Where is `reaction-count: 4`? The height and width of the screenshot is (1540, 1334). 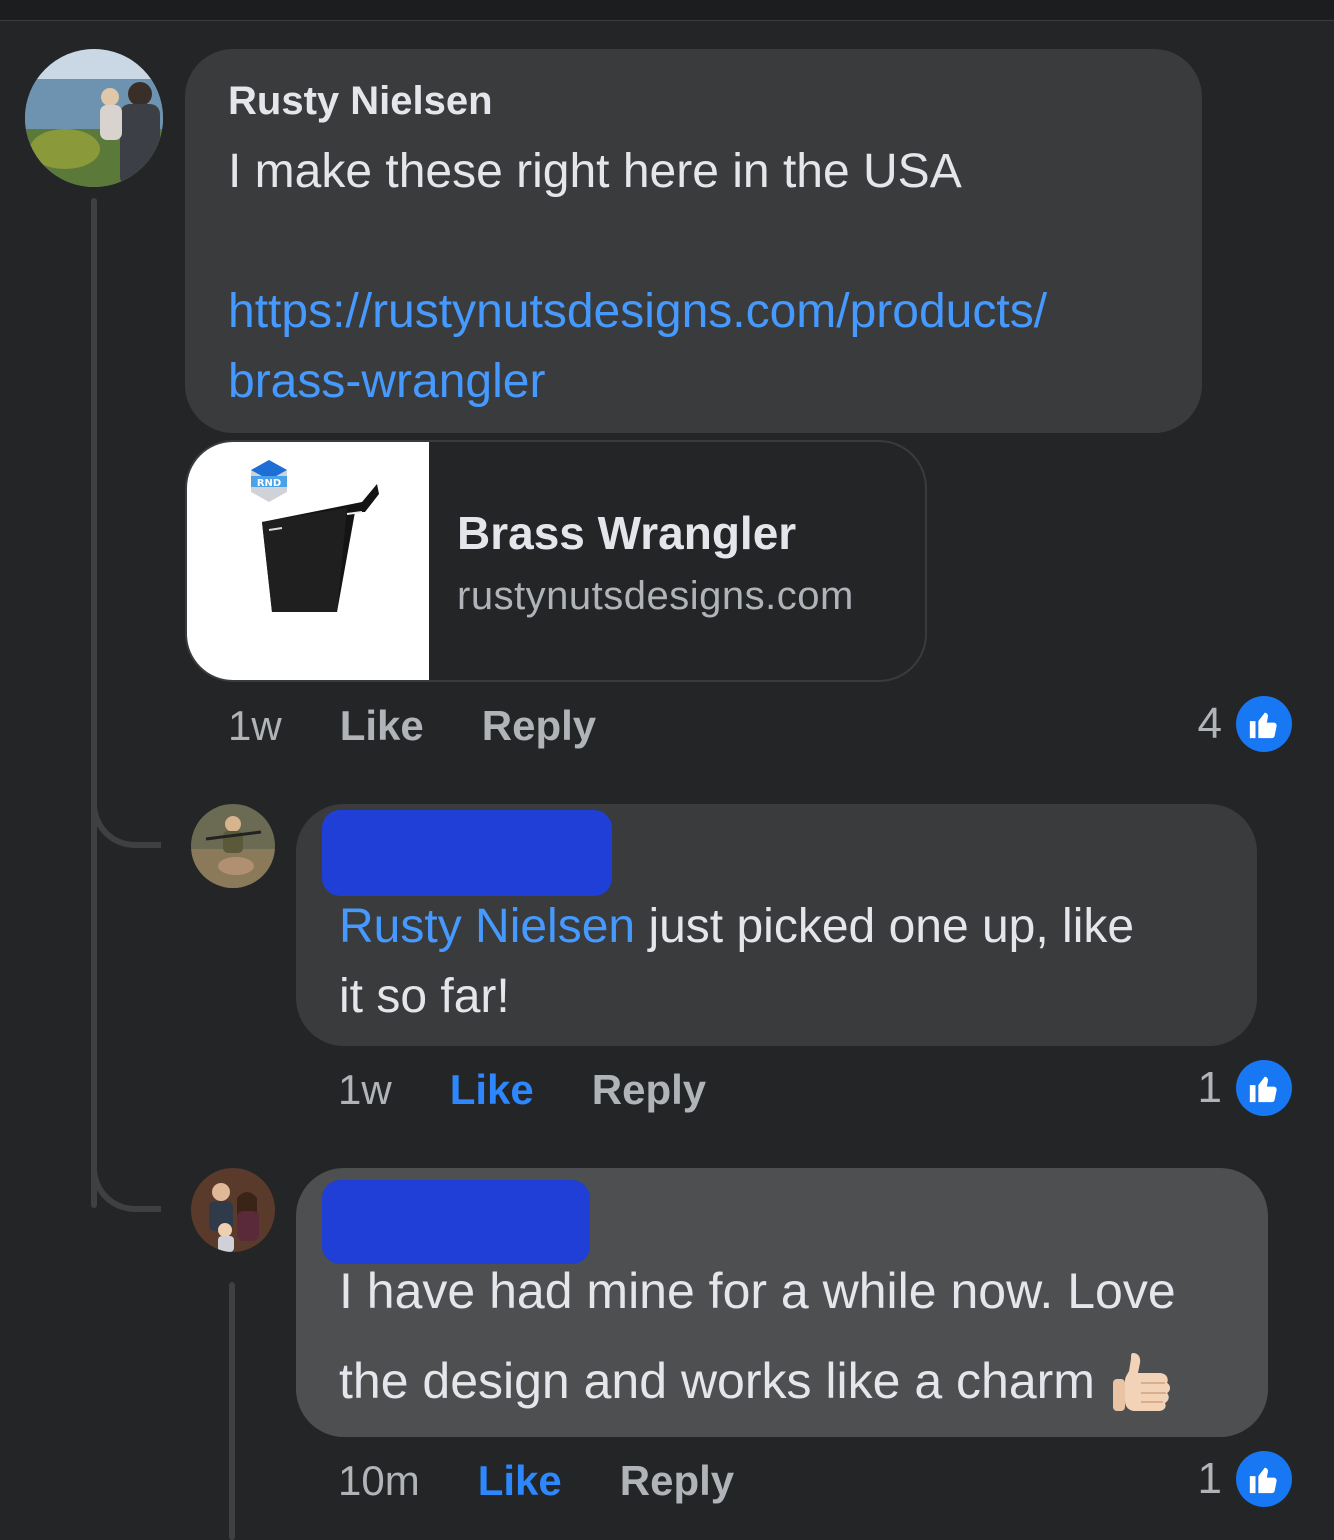 reaction-count: 4 is located at coordinates (1209, 723).